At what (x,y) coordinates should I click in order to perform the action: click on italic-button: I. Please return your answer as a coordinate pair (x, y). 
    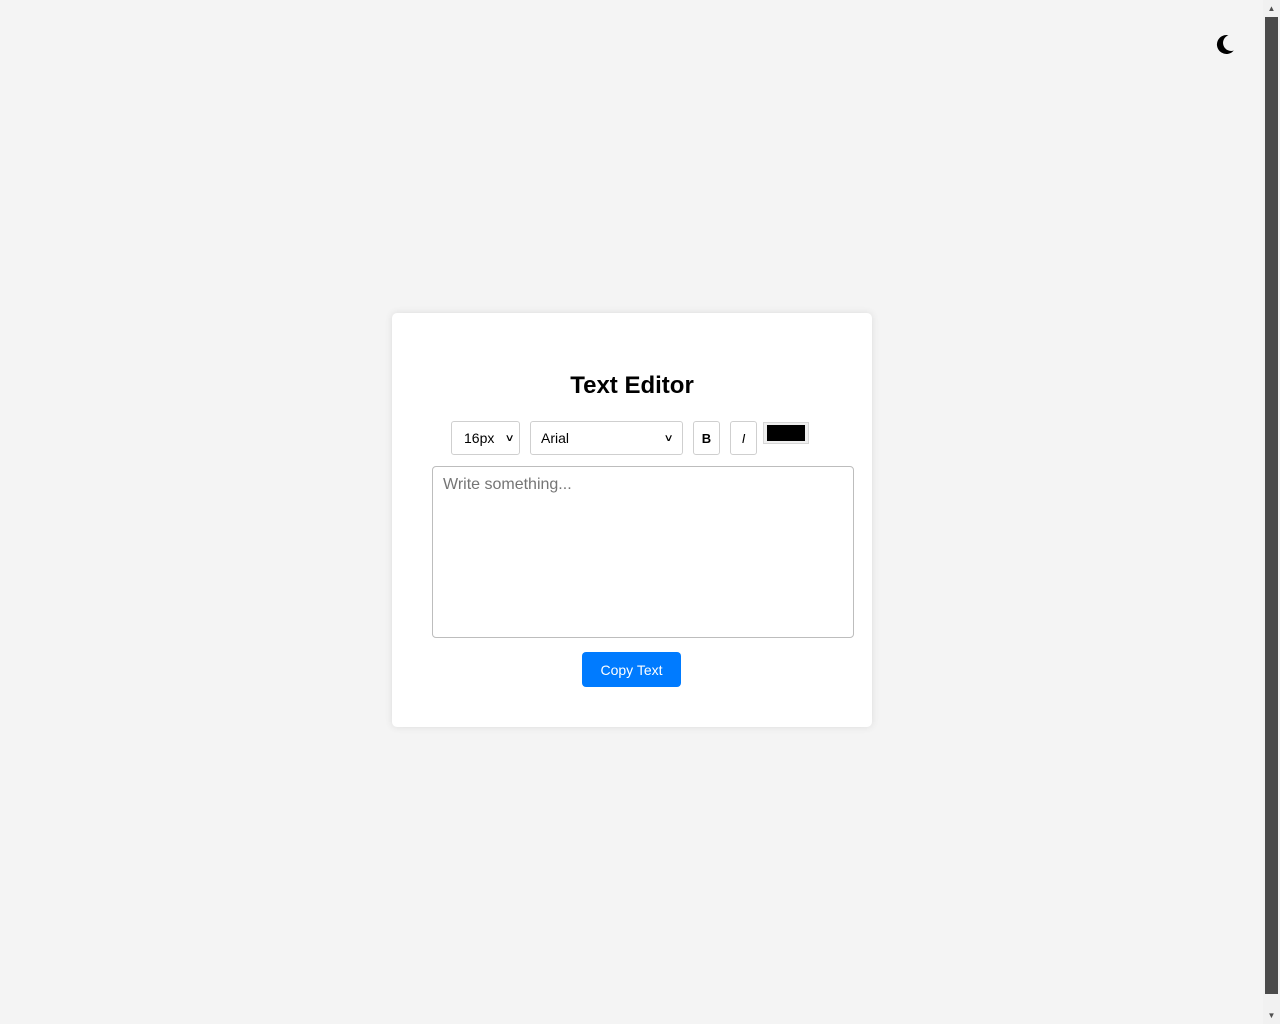
    Looking at the image, I should click on (743, 438).